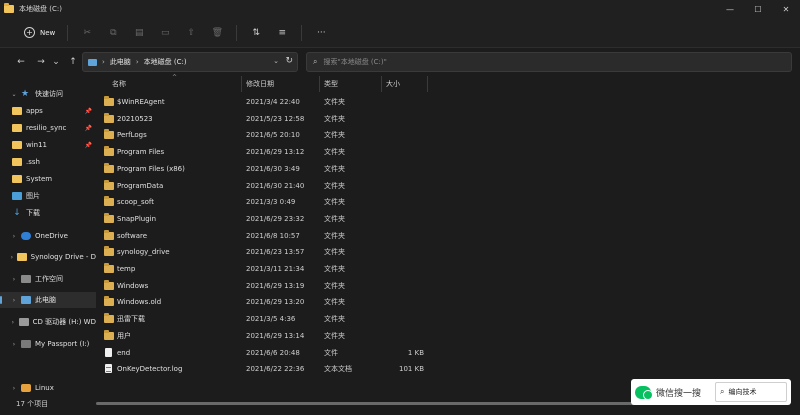  Describe the element at coordinates (113, 33) in the screenshot. I see `copy-icon: ⧉` at that location.